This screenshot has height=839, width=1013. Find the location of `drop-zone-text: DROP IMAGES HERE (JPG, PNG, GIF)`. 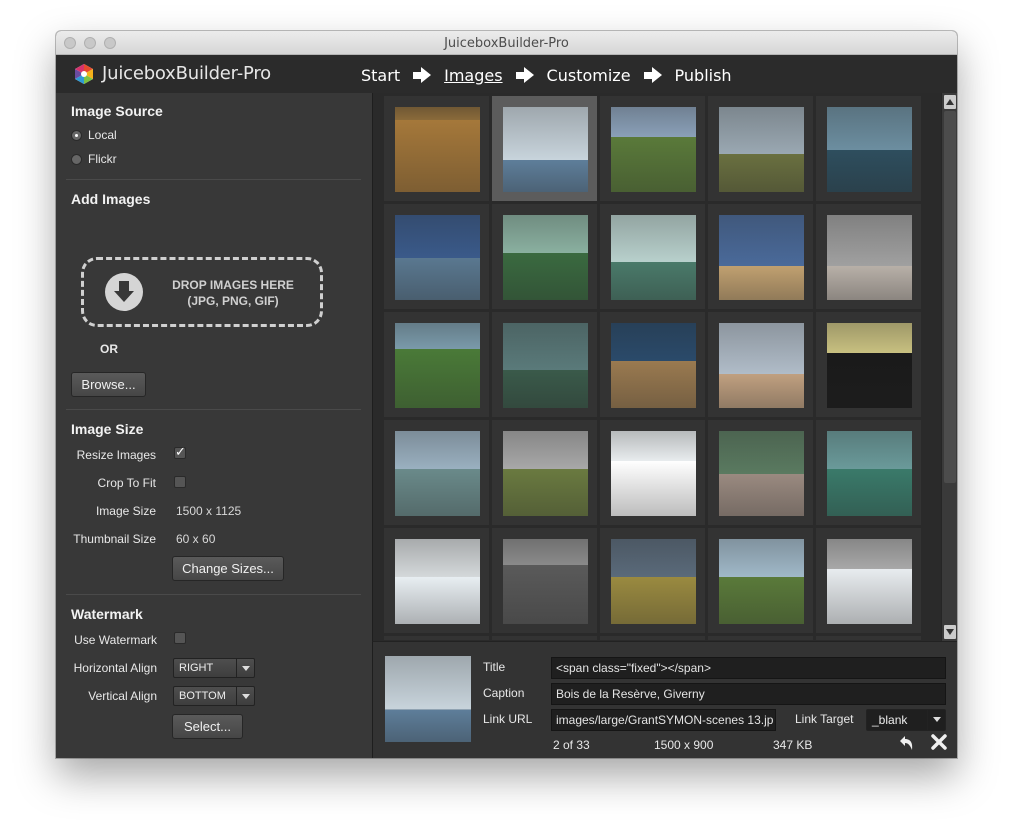

drop-zone-text: DROP IMAGES HERE (JPG, PNG, GIF) is located at coordinates (233, 293).